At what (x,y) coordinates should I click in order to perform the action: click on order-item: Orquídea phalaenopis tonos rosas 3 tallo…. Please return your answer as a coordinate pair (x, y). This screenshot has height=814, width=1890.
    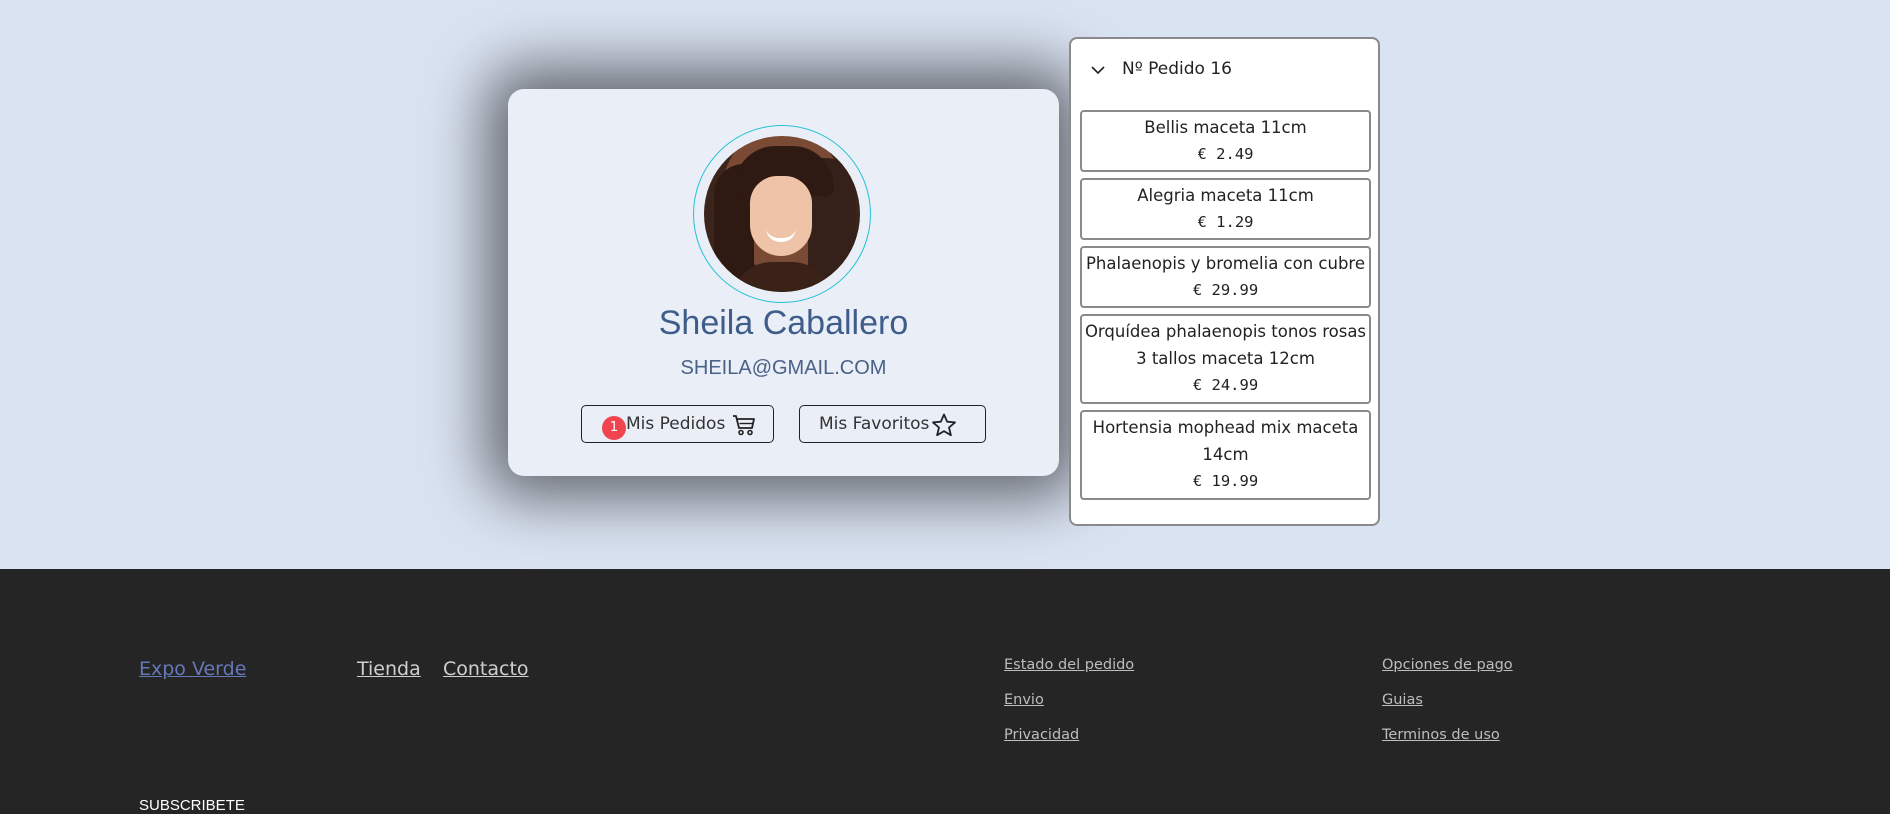
    Looking at the image, I should click on (1225, 359).